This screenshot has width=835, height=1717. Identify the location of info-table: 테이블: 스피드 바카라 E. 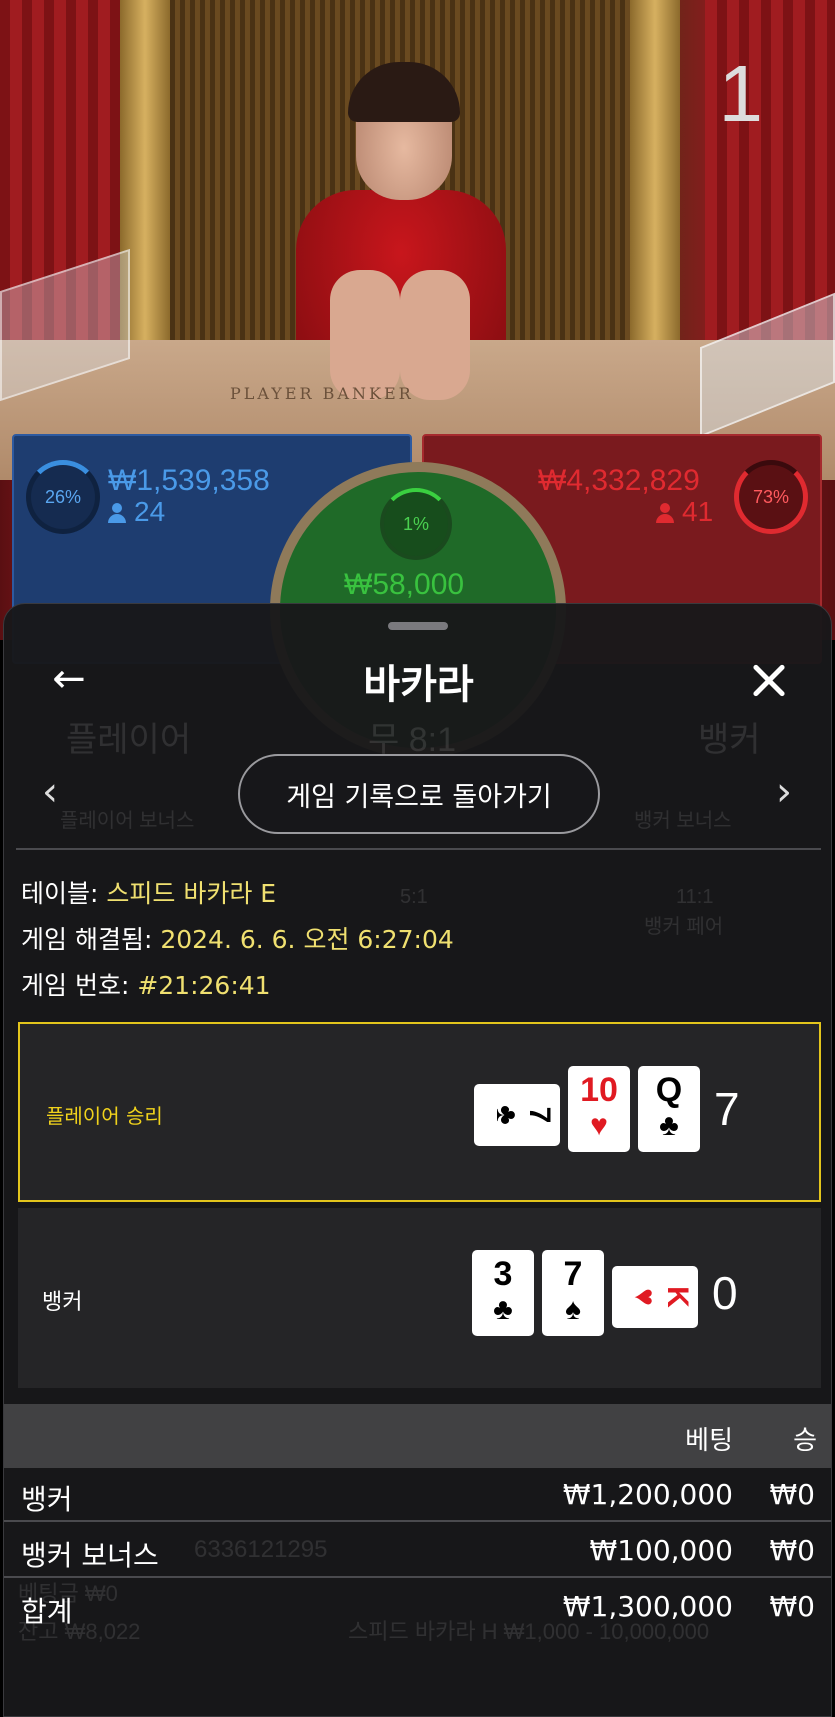
(148, 892).